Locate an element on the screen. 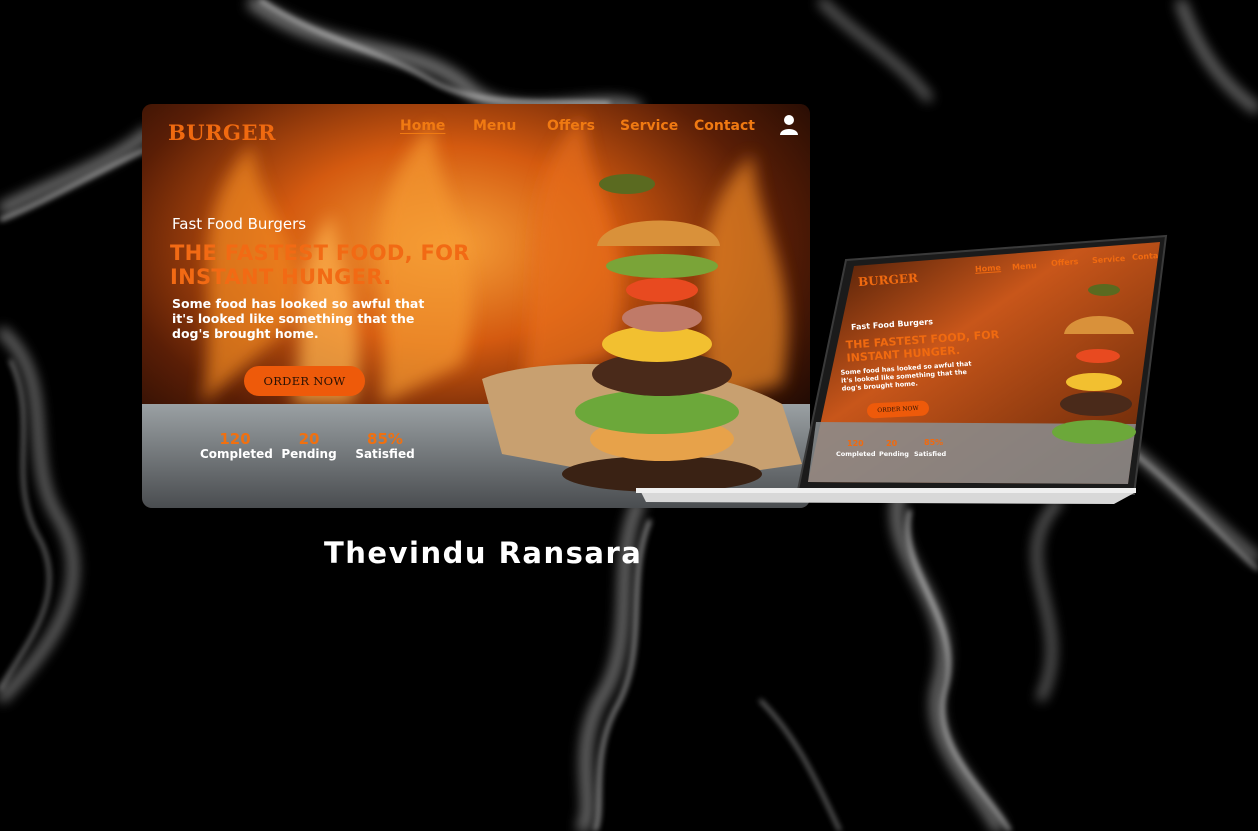  stat-label: Satisfied is located at coordinates (385, 454).